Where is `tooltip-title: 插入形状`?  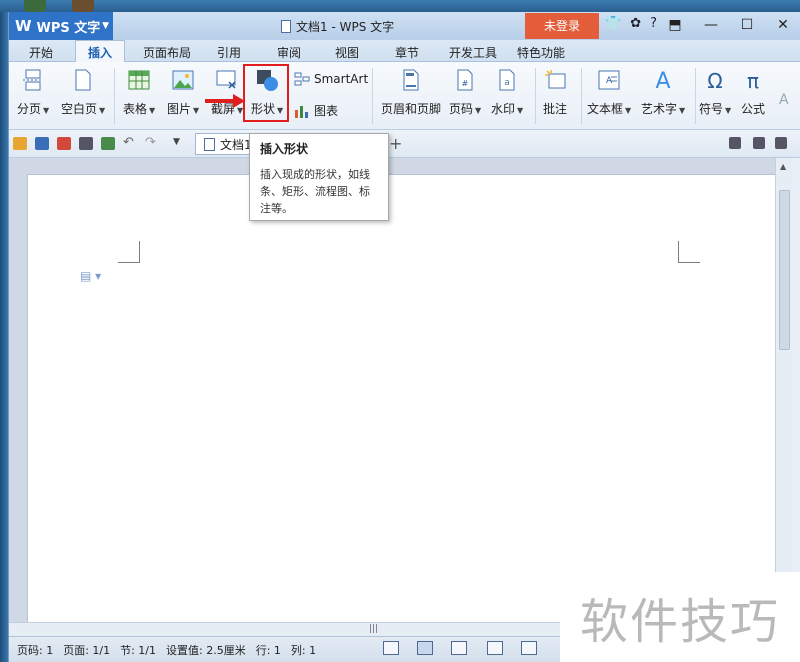
tooltip-title: 插入形状 is located at coordinates (284, 149).